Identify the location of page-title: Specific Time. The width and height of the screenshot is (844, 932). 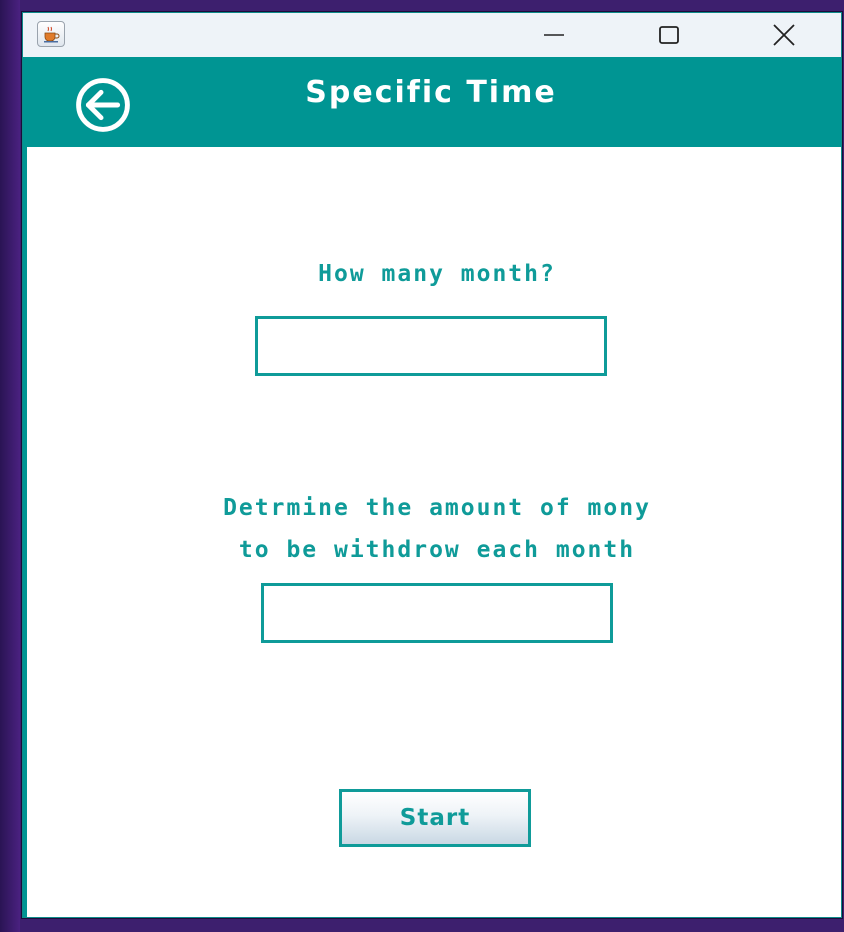
(431, 92).